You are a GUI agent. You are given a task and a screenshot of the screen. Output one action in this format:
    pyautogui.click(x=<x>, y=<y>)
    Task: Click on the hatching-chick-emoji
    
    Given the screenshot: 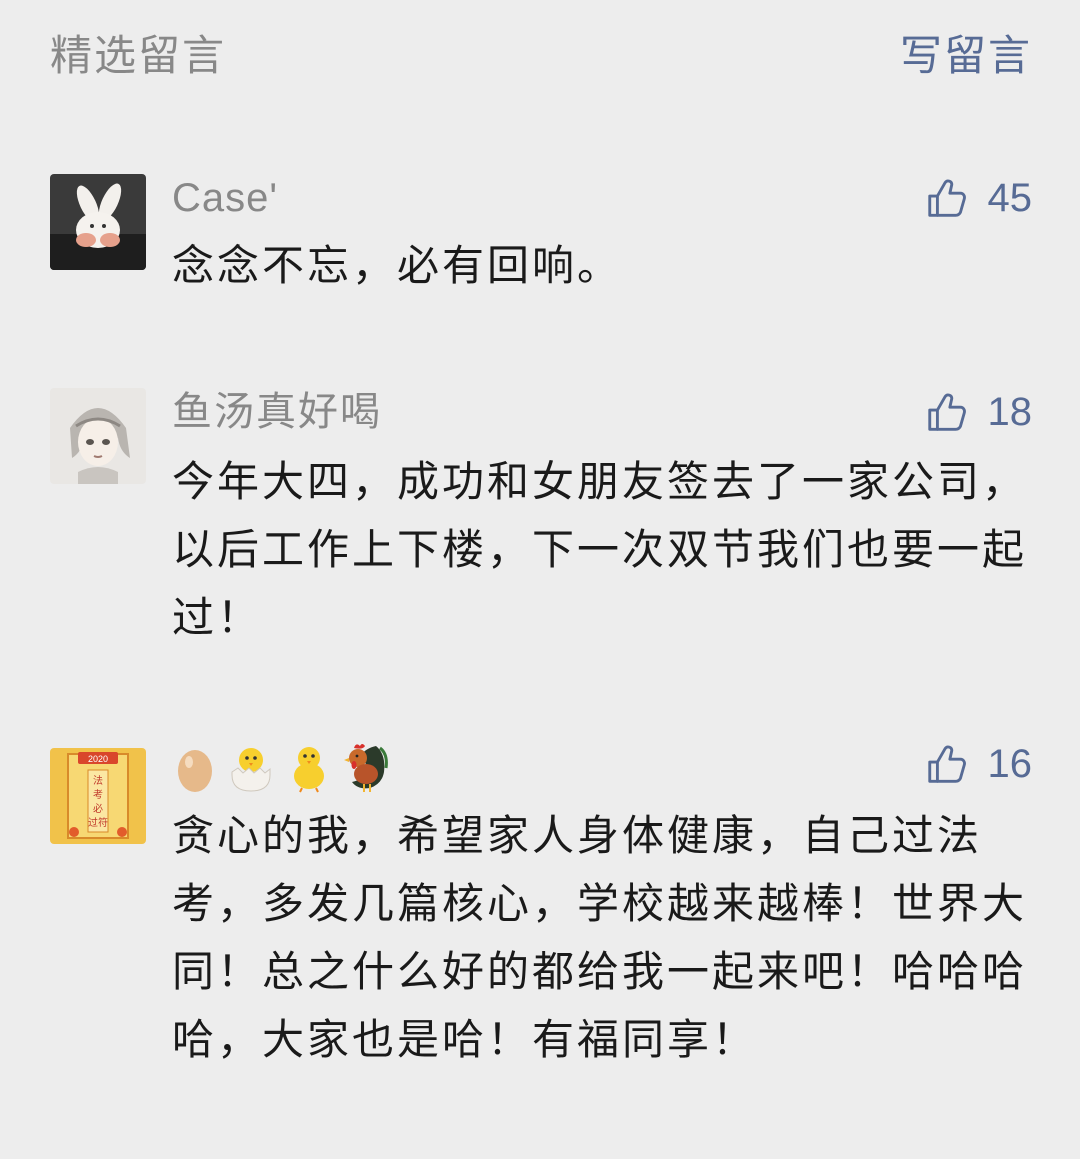 What is the action you would take?
    pyautogui.click(x=251, y=770)
    